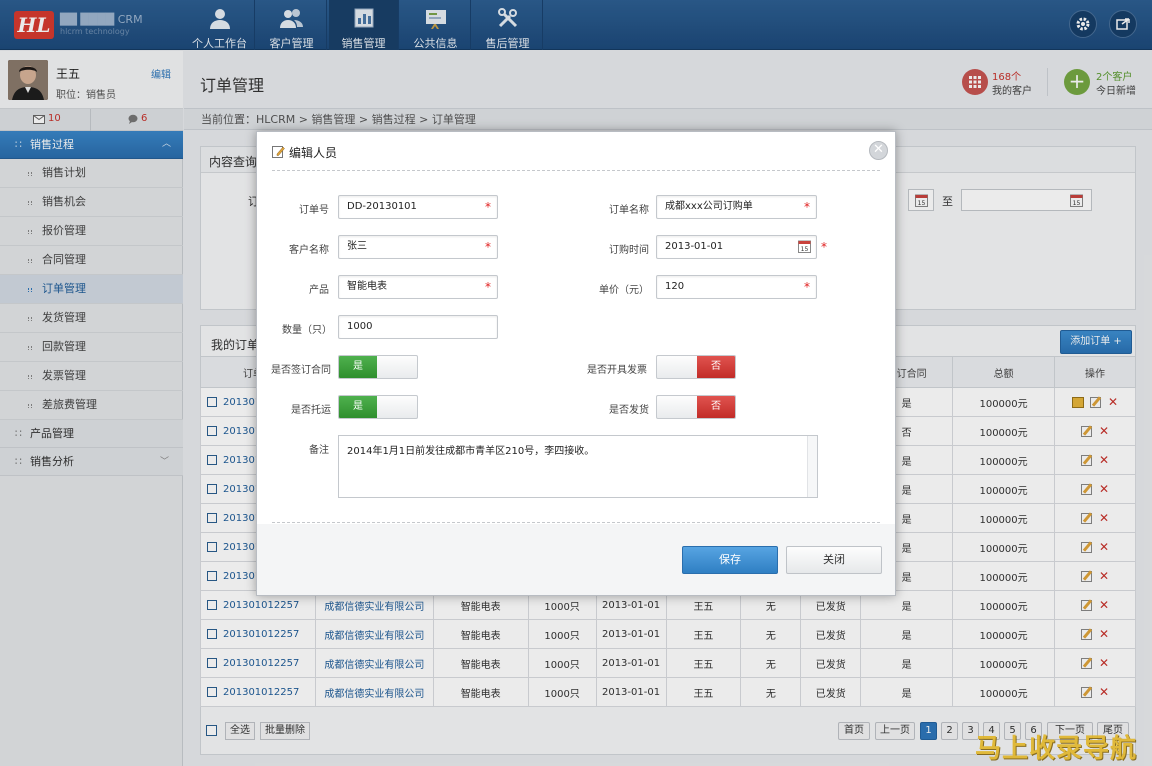 The image size is (1152, 766). What do you see at coordinates (301, 370) in the screenshot?
I see `signed-contract-label: 是否签订合同` at bounding box center [301, 370].